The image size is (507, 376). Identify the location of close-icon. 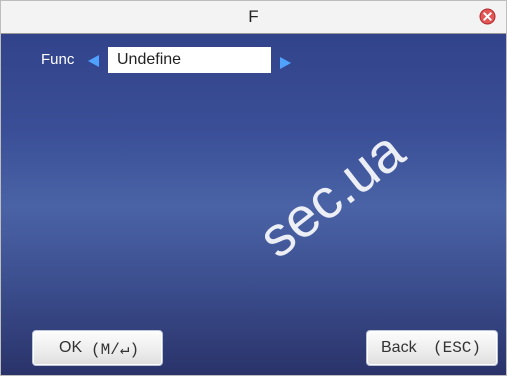
(487, 16).